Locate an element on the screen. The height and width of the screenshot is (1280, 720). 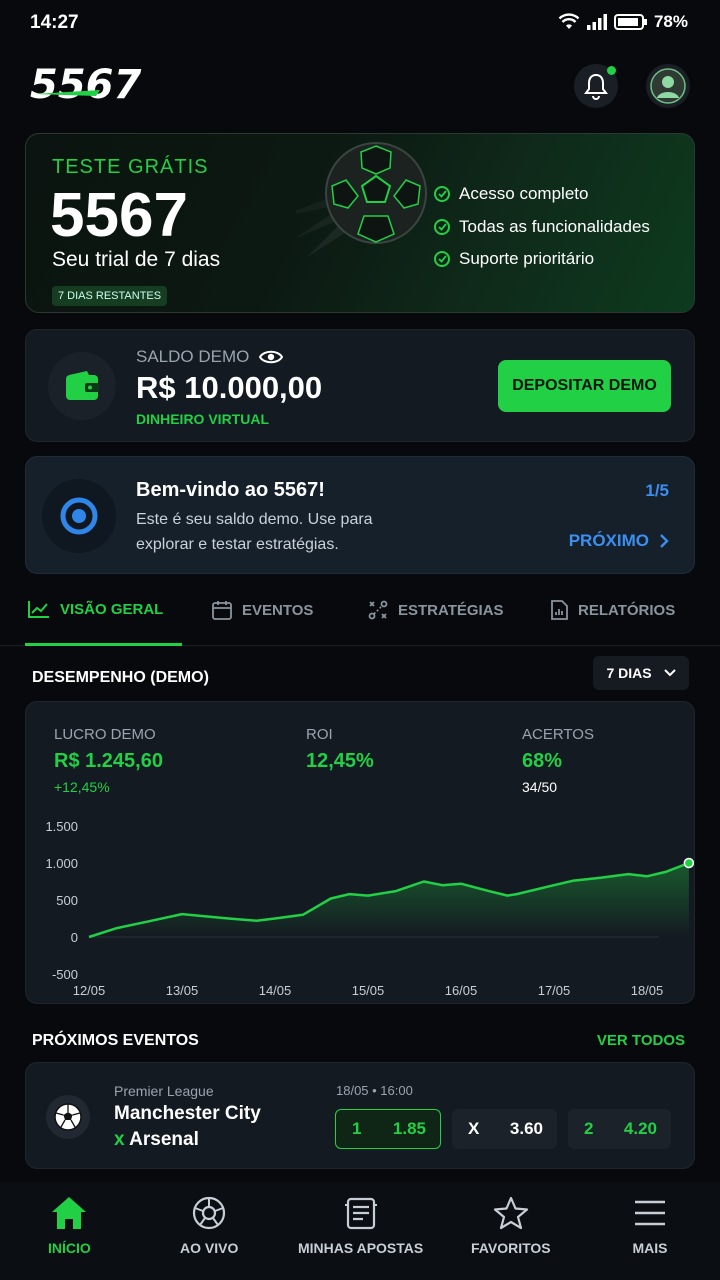
avatar-icon is located at coordinates (668, 86).